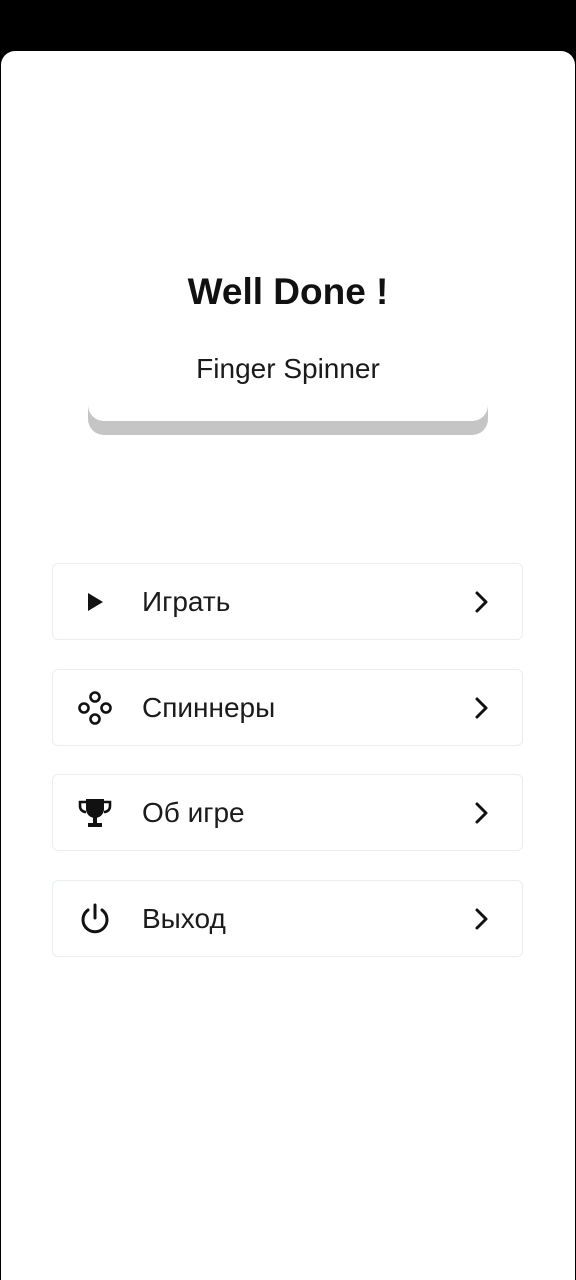 This screenshot has height=1280, width=576. What do you see at coordinates (288, 368) in the screenshot?
I see `game-name-label: Finger Spinner` at bounding box center [288, 368].